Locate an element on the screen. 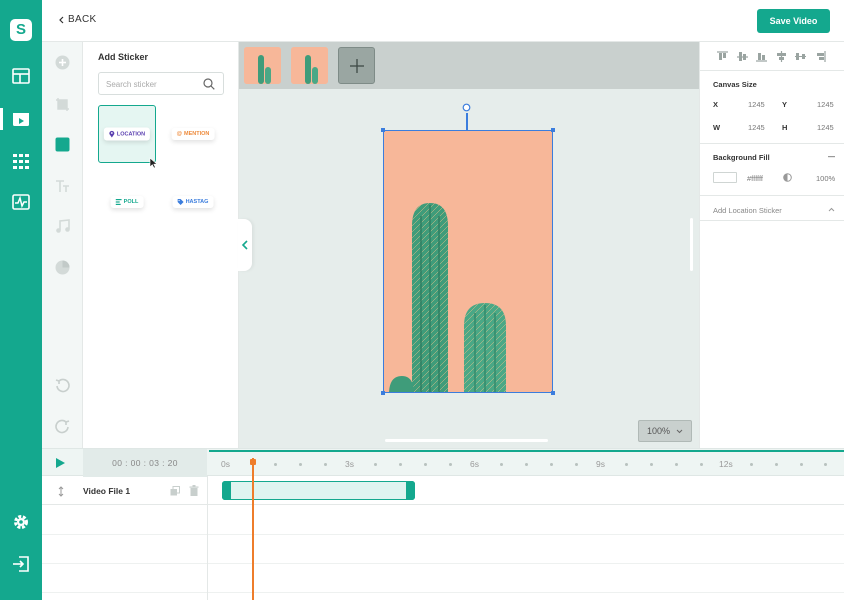 The height and width of the screenshot is (600, 844). sticker-mention: @ MENTION is located at coordinates (193, 134).